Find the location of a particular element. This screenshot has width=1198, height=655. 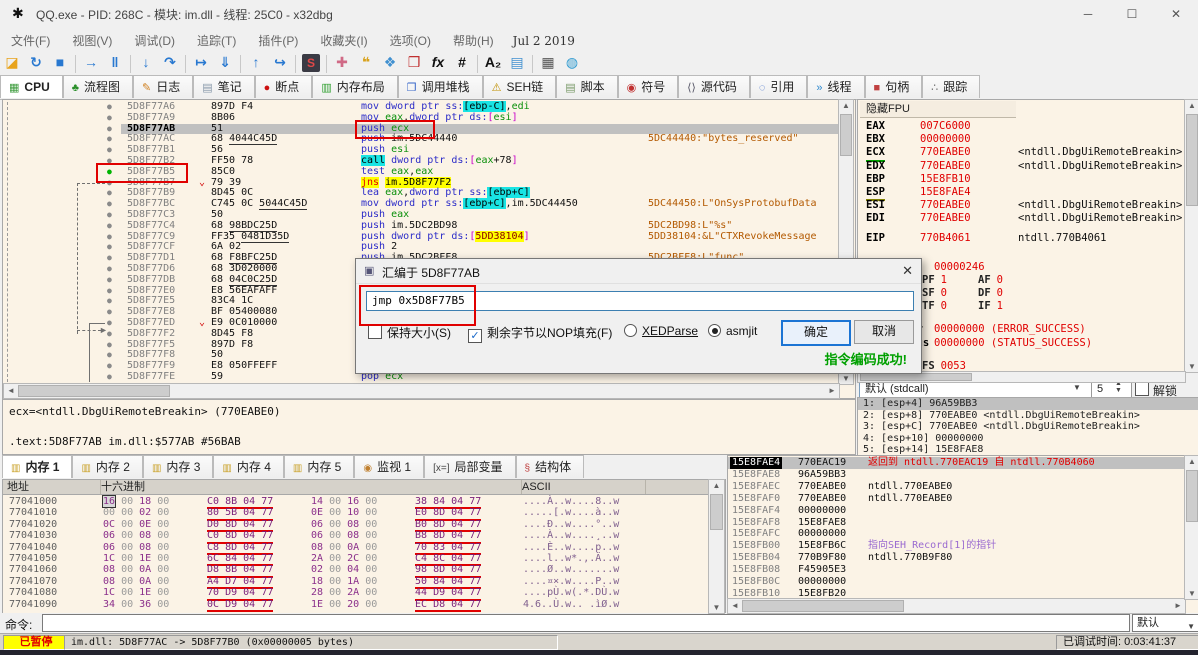

bookmarks-icon: ❒ is located at coordinates (414, 62).